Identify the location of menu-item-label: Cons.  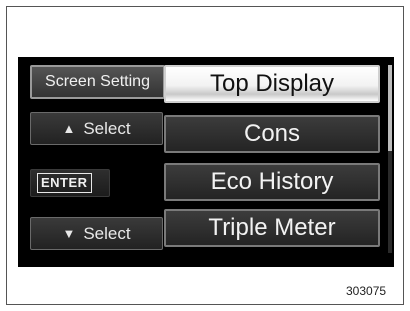
(272, 133).